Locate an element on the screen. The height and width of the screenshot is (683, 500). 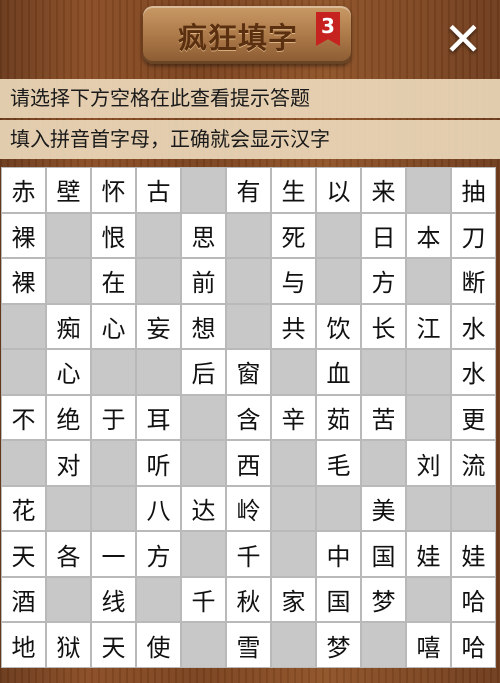
grid-cell-filled: 对 is located at coordinates (68, 463).